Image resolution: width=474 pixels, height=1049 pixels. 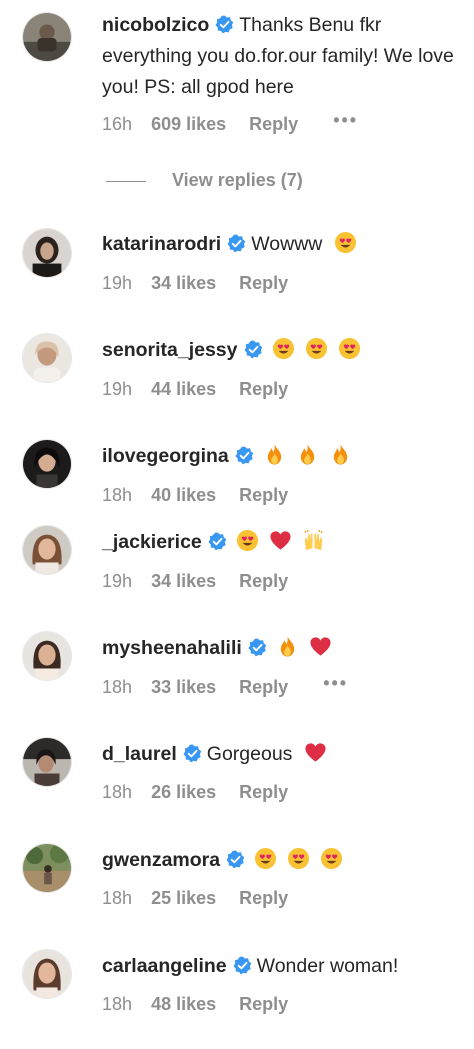 I want to click on view-replies-button: View replies (7), so click(x=204, y=180).